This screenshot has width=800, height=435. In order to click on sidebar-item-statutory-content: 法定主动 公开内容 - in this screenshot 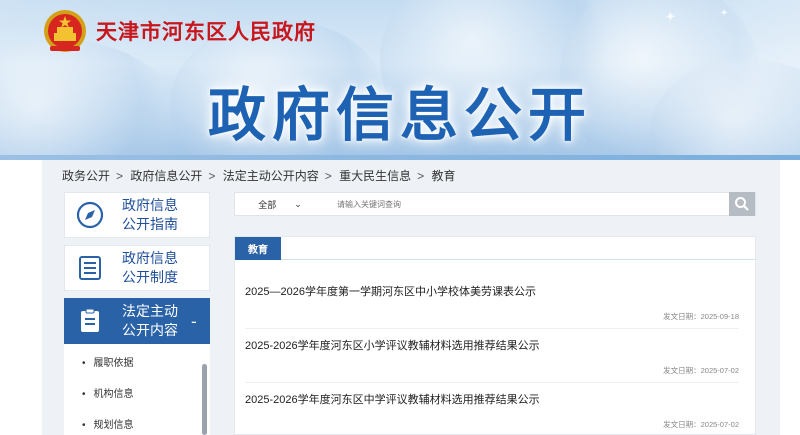, I will do `click(137, 321)`.